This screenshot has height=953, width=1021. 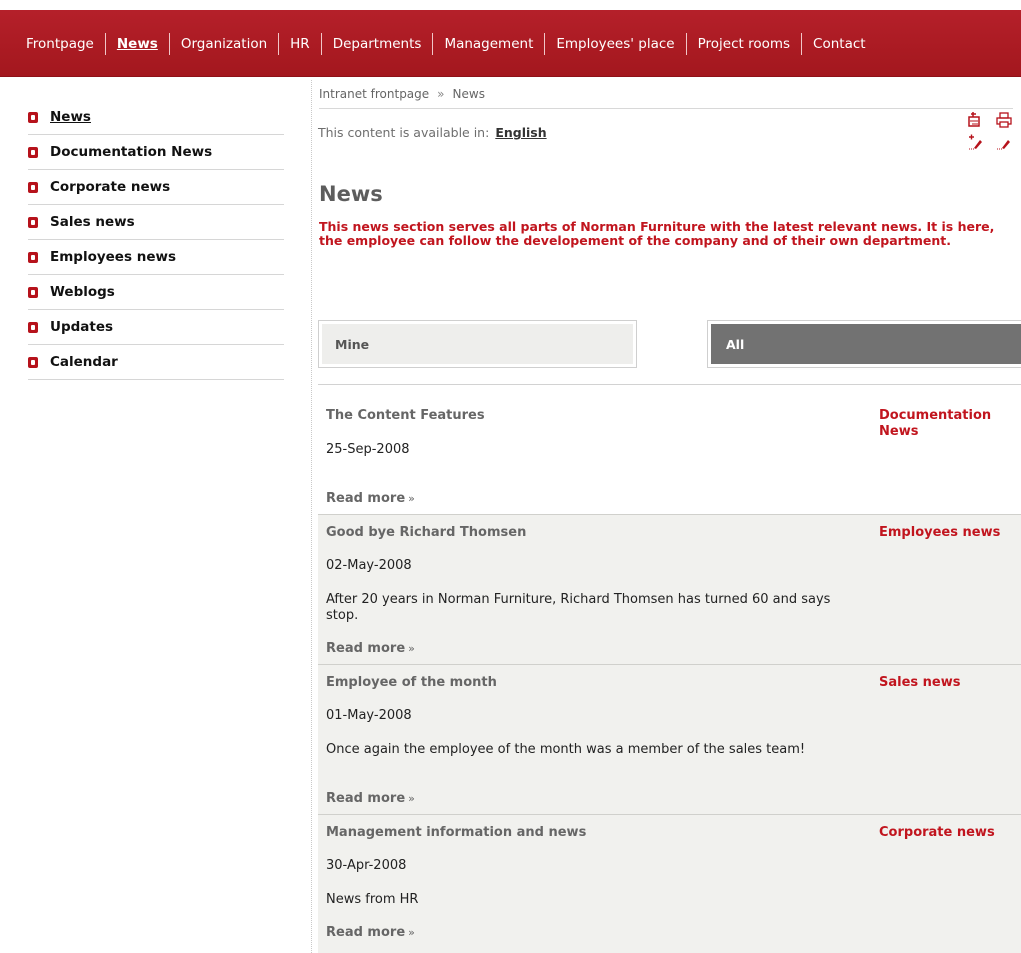 What do you see at coordinates (405, 415) in the screenshot?
I see `news-title: The Content Features` at bounding box center [405, 415].